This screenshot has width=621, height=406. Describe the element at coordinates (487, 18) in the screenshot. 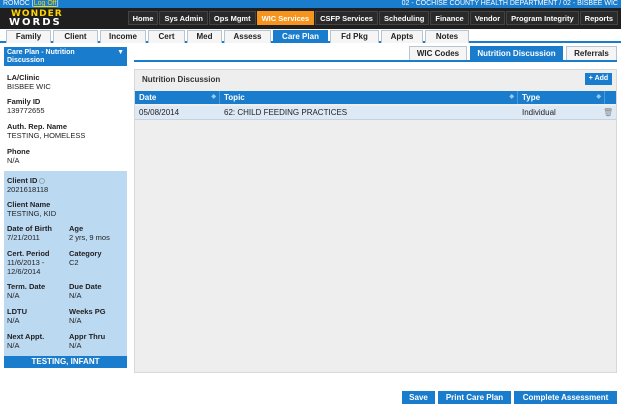

I see `nav-vendor: Vendor` at that location.